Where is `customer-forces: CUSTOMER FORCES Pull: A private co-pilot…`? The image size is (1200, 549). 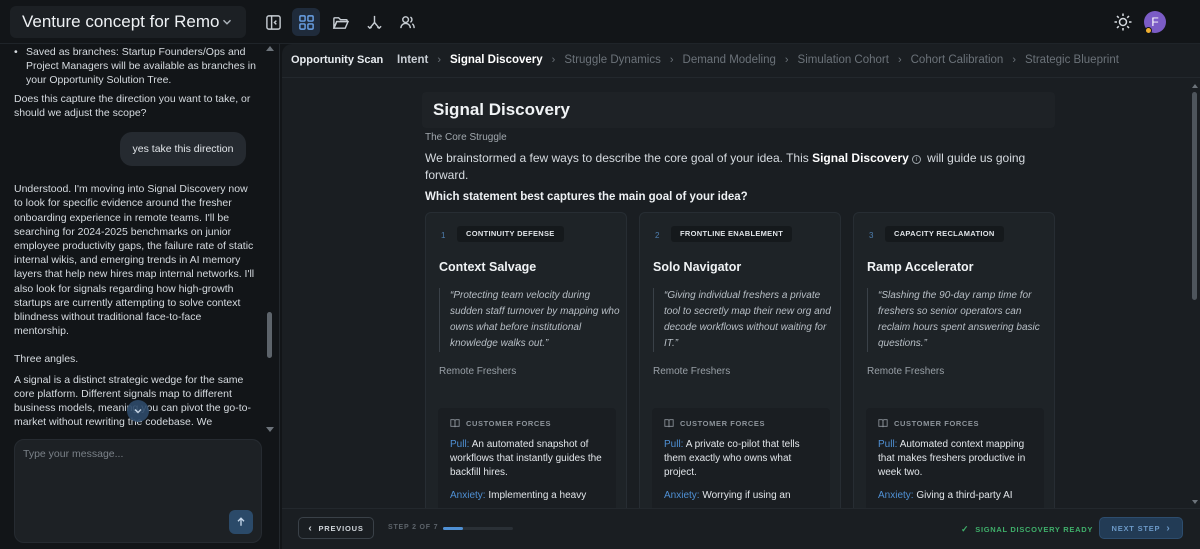 customer-forces: CUSTOMER FORCES Pull: A private co-pilot… is located at coordinates (741, 458).